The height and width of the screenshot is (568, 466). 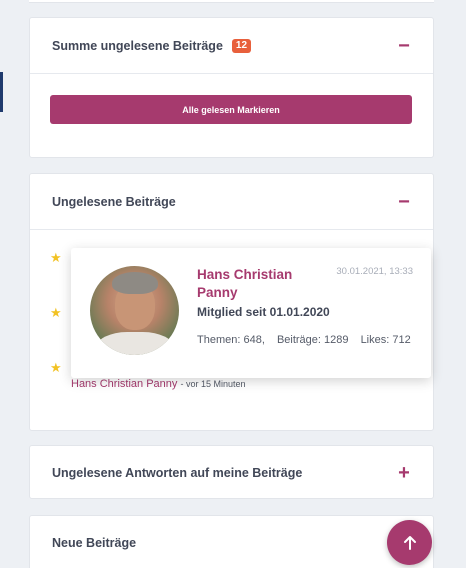 I want to click on avatar, so click(x=134, y=310).